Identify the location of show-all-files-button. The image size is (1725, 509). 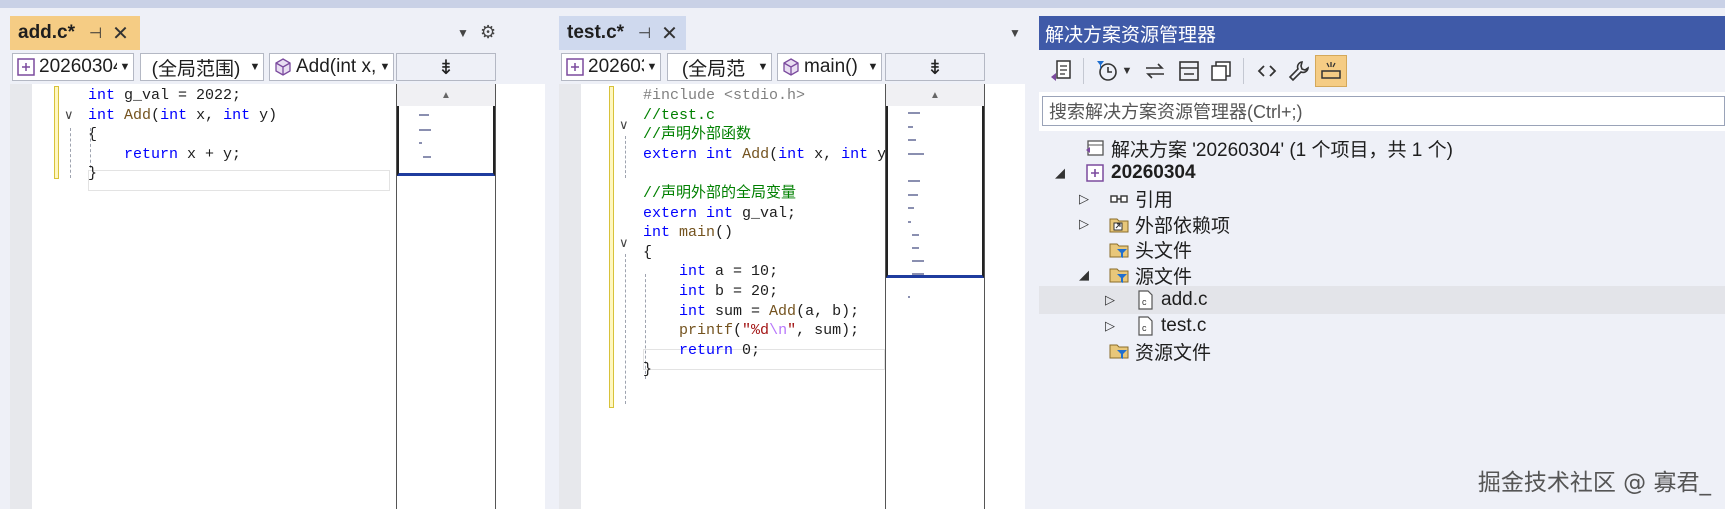
(1221, 71).